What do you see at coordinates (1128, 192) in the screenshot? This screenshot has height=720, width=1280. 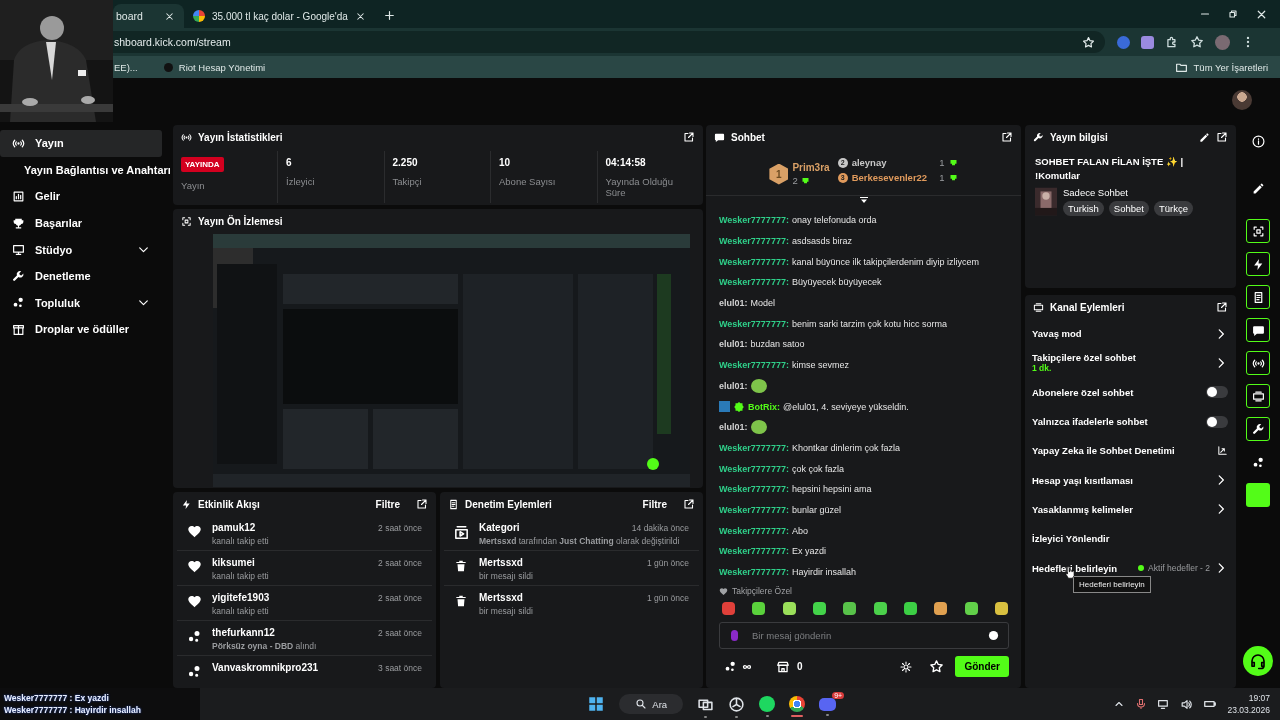 I see `category-name: Sadece Sohbet` at bounding box center [1128, 192].